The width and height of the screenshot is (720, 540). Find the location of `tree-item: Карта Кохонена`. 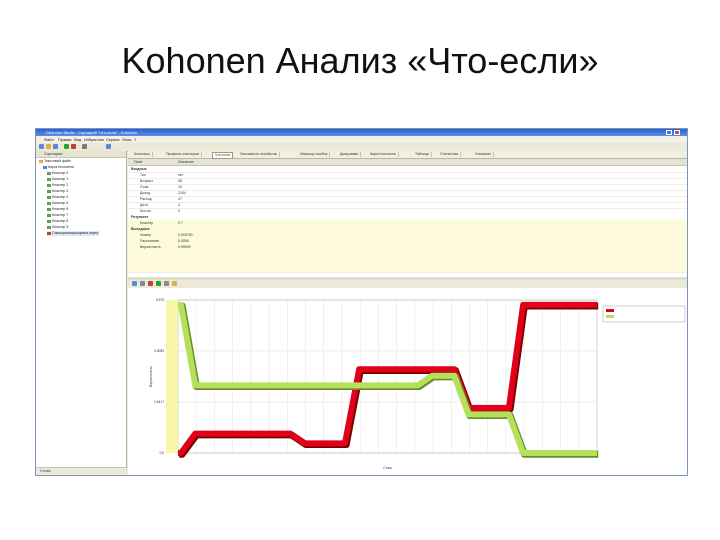

tree-item: Карта Кохонена is located at coordinates (58, 167).